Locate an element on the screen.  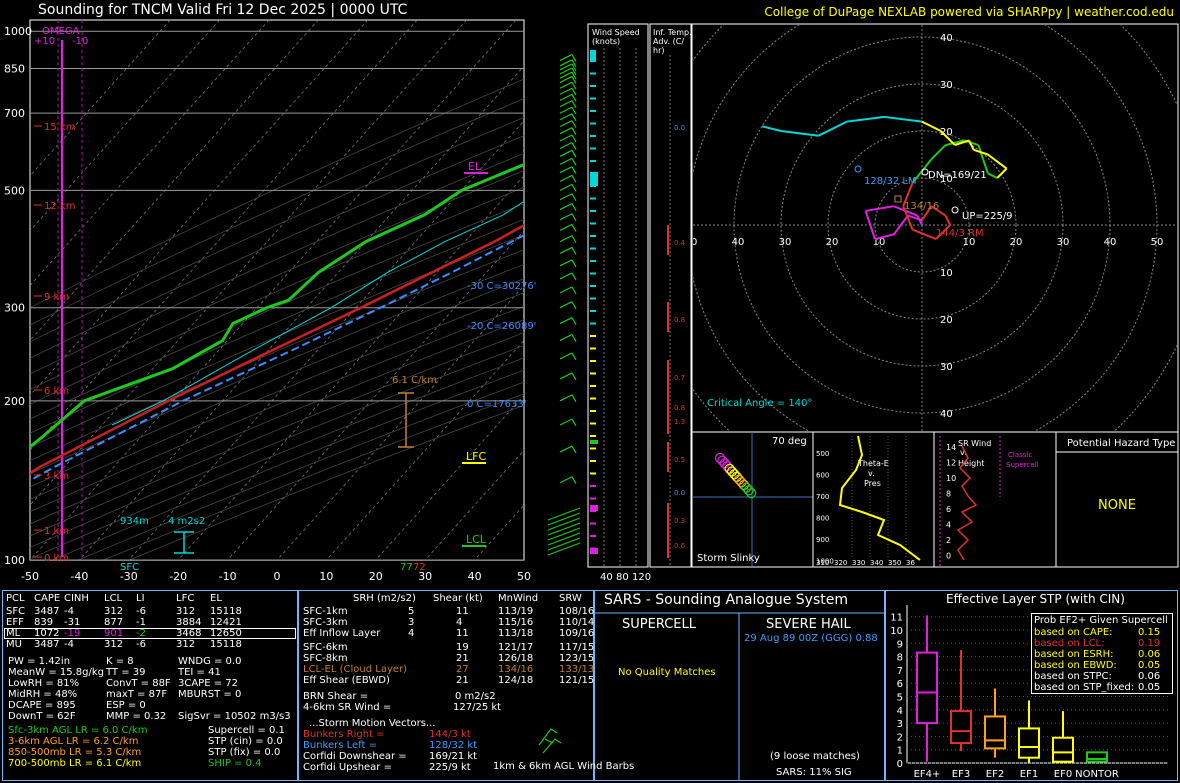
height-label: 6 km is located at coordinates (56, 391).